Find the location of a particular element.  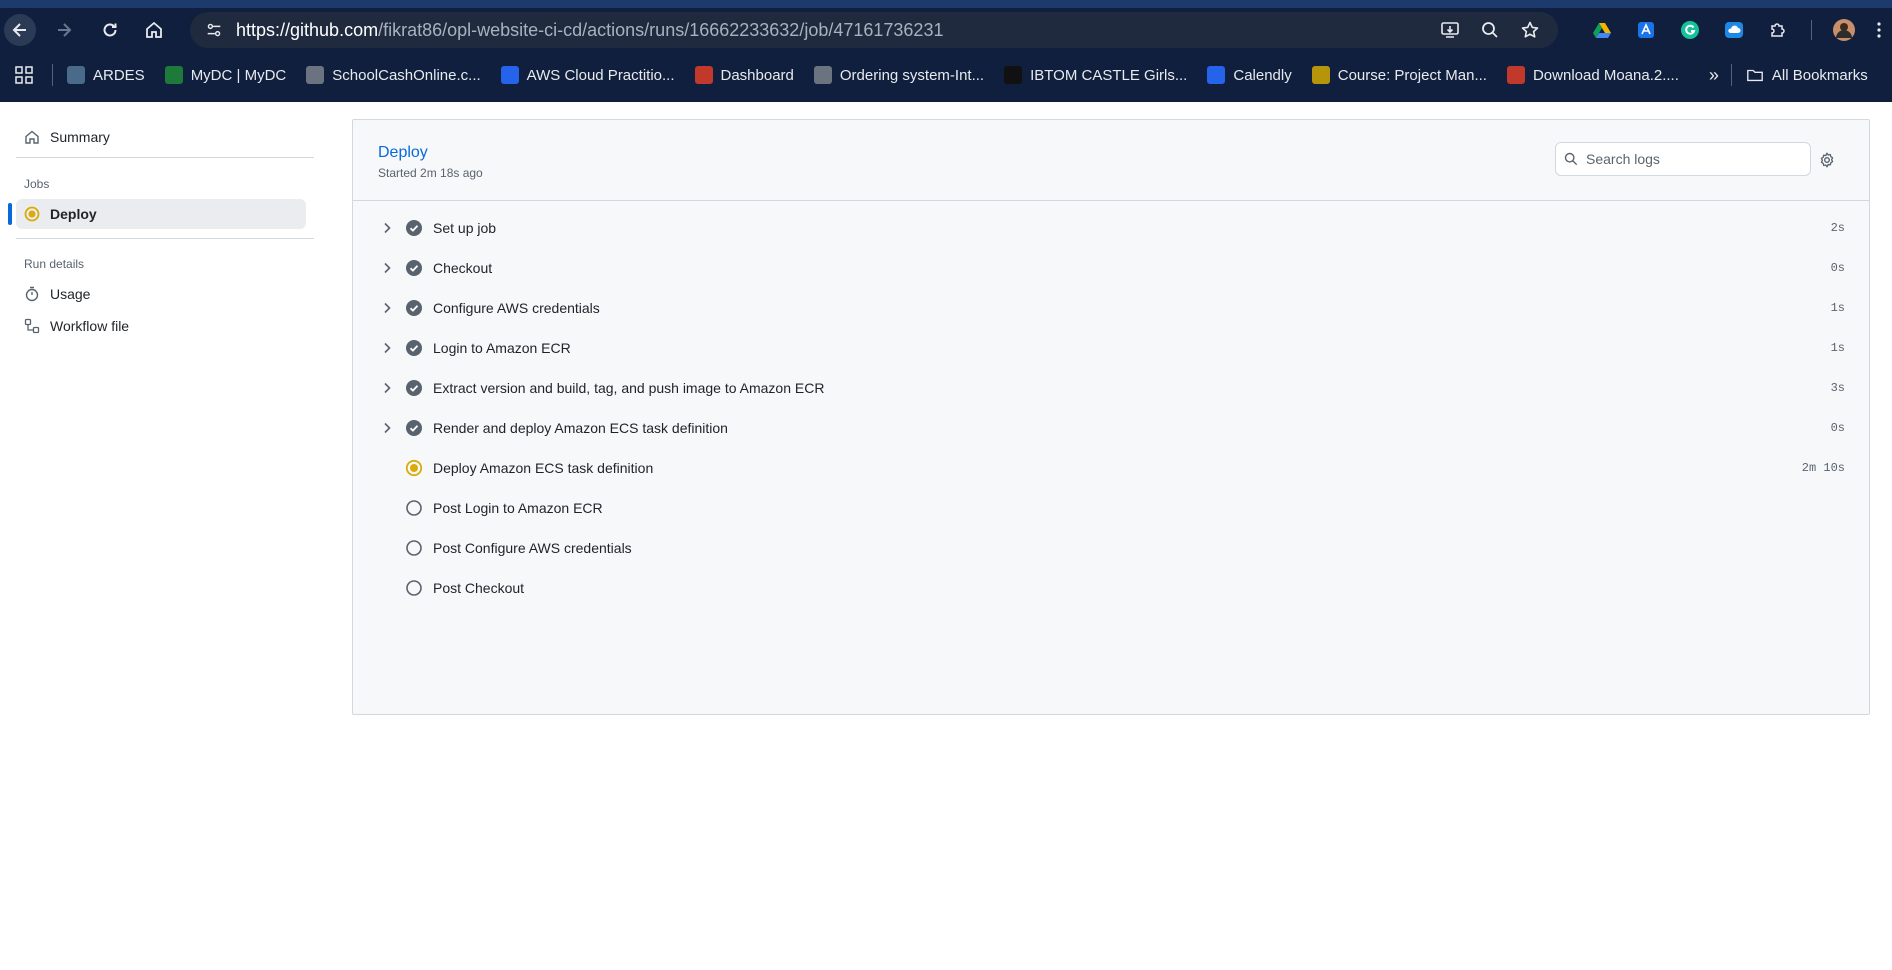

step-duration: 3s is located at coordinates (1837, 388).